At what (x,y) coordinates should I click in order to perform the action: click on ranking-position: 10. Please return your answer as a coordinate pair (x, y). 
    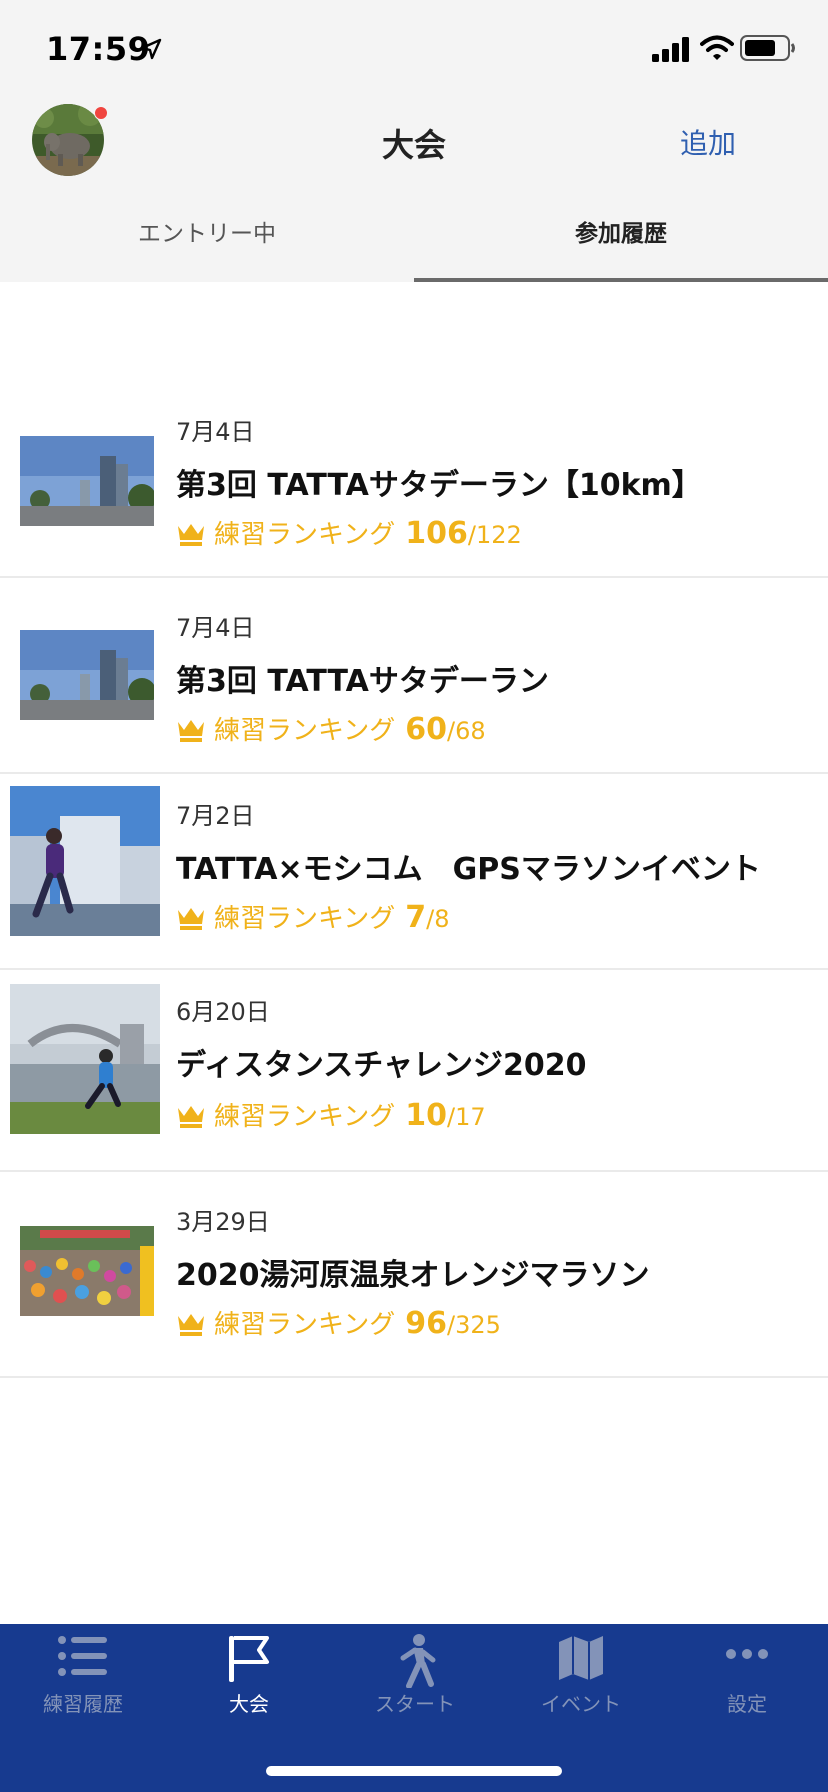
    Looking at the image, I should click on (426, 1115).